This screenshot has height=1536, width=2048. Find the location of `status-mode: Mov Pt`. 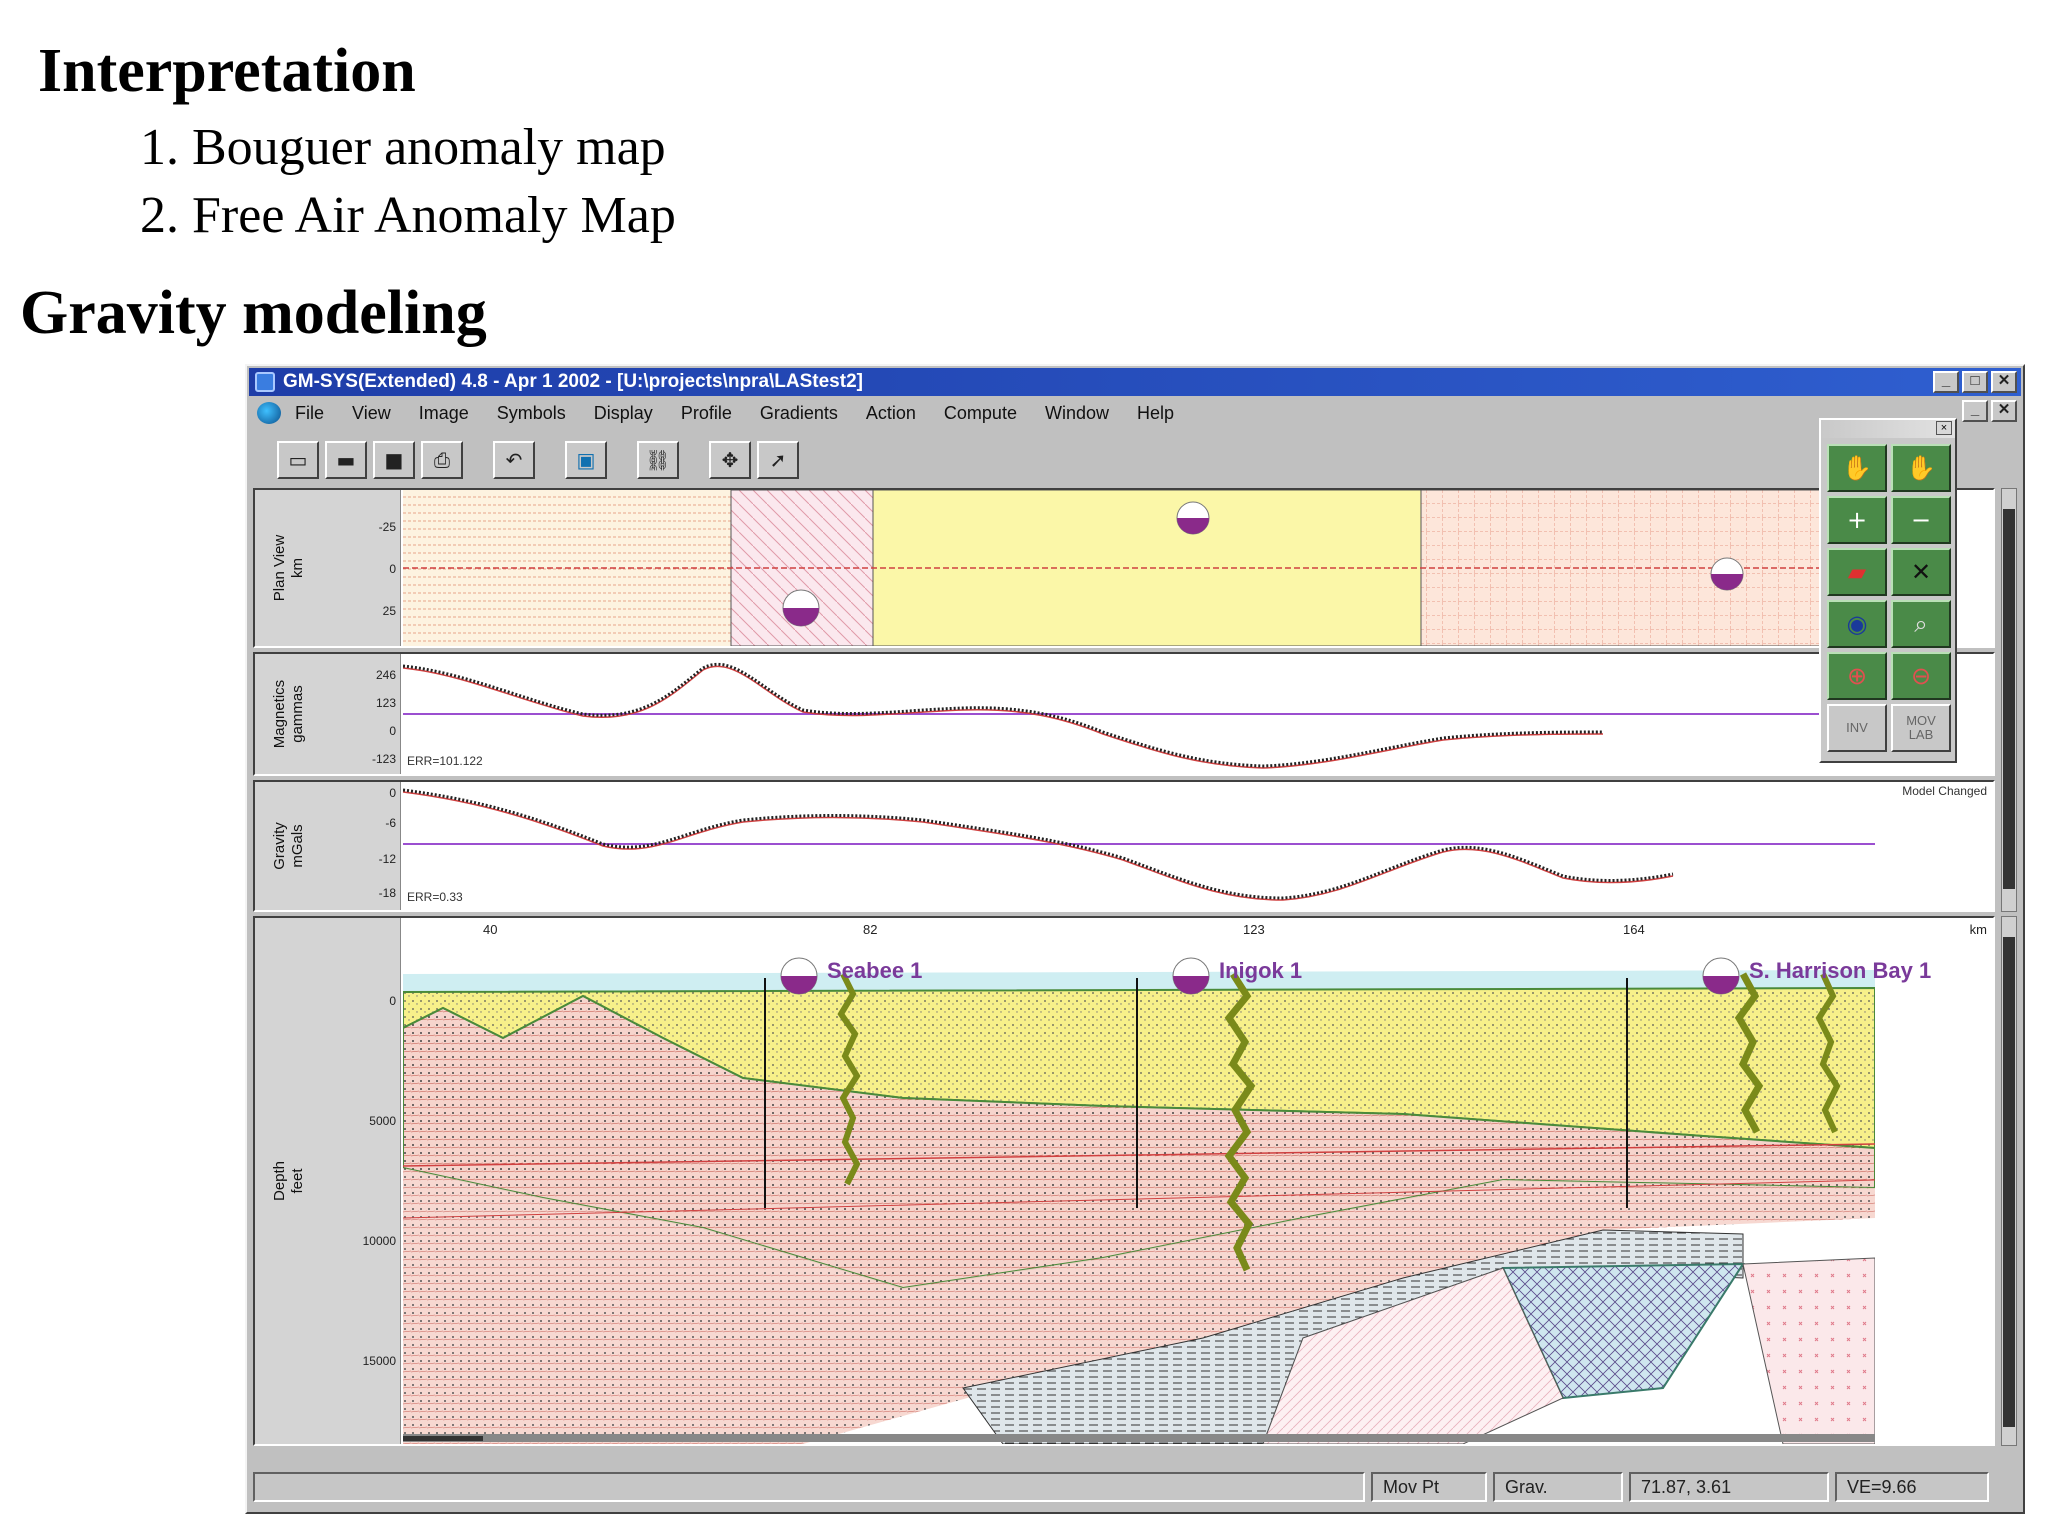

status-mode: Mov Pt is located at coordinates (1429, 1487).